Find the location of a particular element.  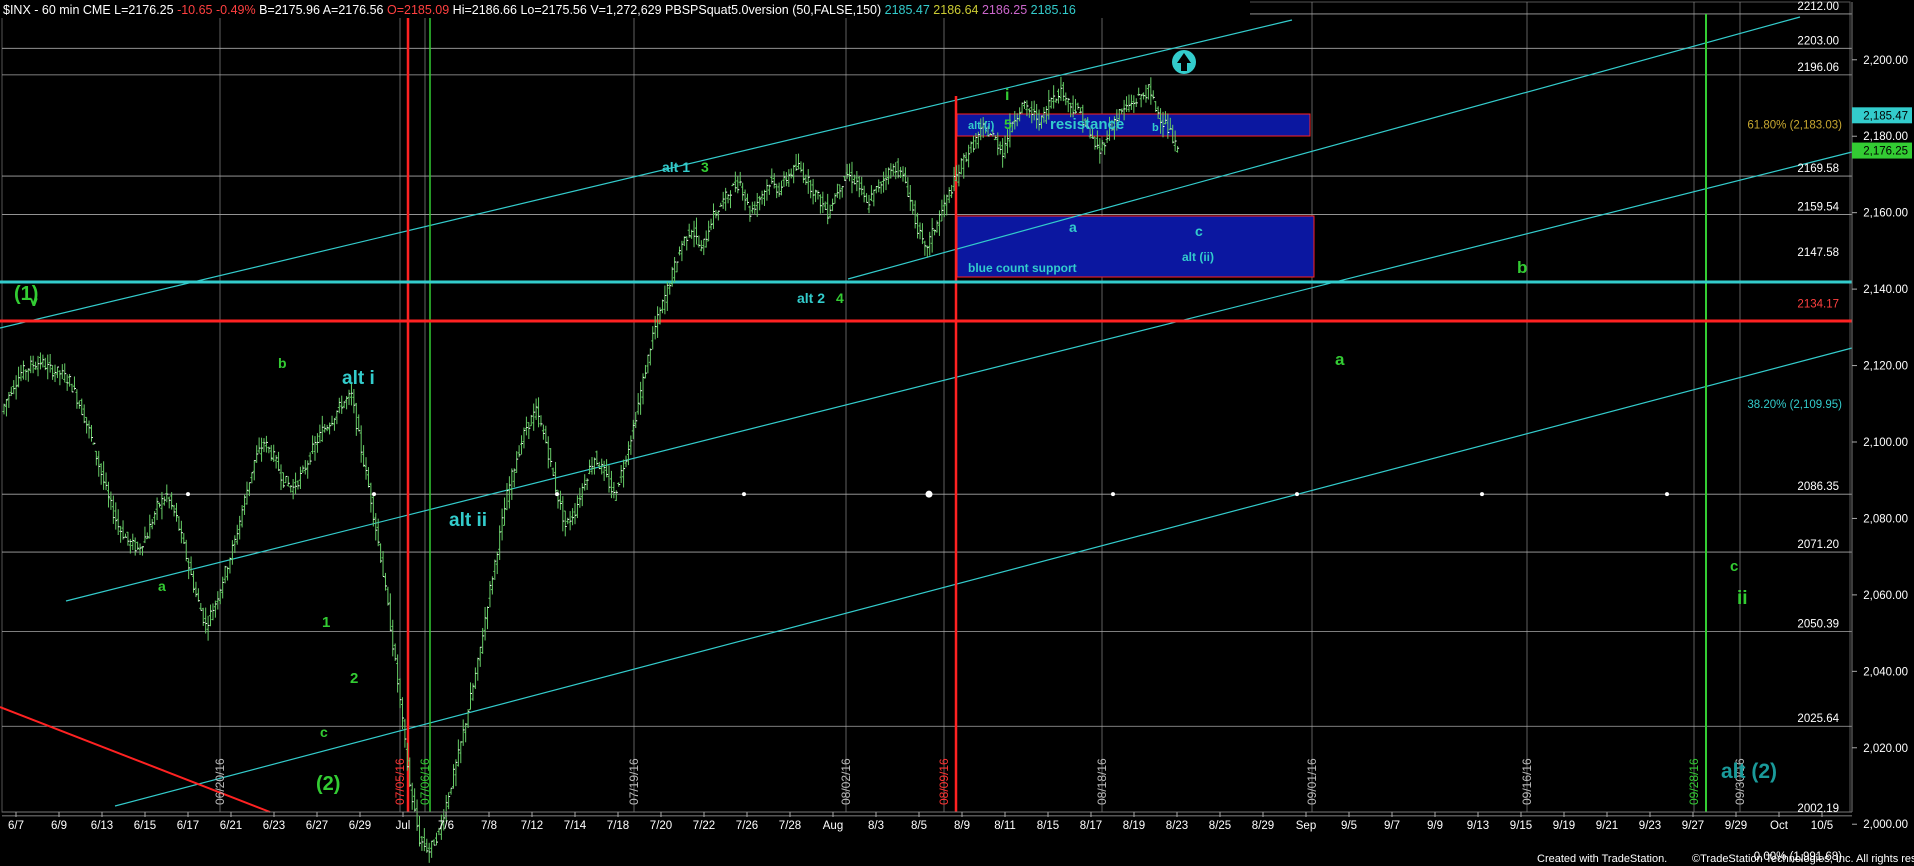

x-tick-label: 7/20 is located at coordinates (661, 826).